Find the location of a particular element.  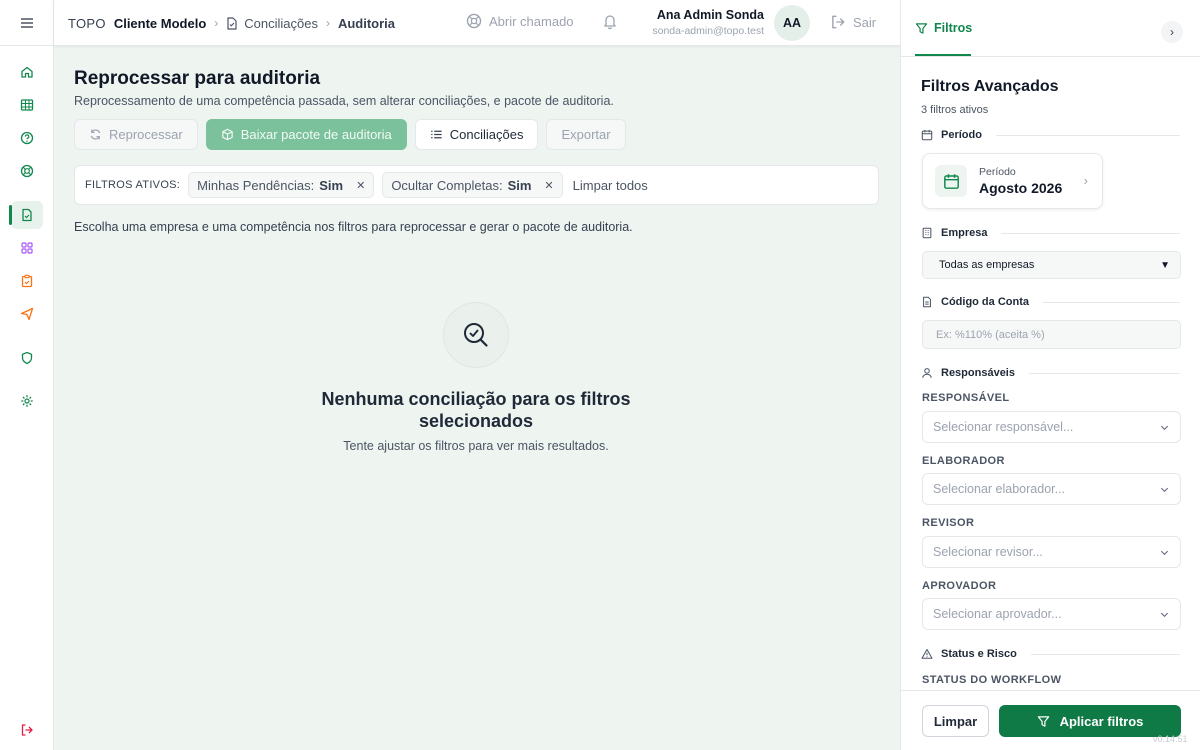

settings-icon is located at coordinates (27, 401).